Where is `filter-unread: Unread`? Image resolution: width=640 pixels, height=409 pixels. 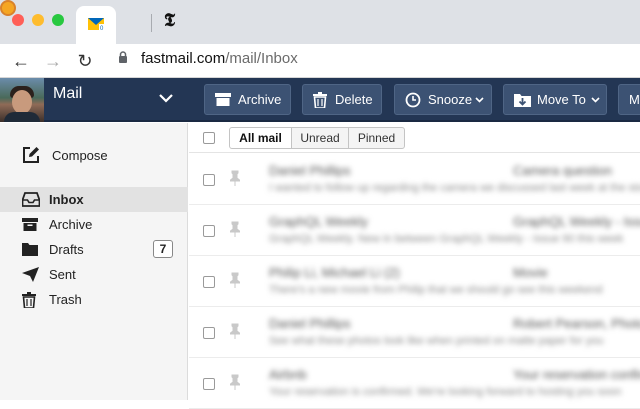 filter-unread: Unread is located at coordinates (320, 138).